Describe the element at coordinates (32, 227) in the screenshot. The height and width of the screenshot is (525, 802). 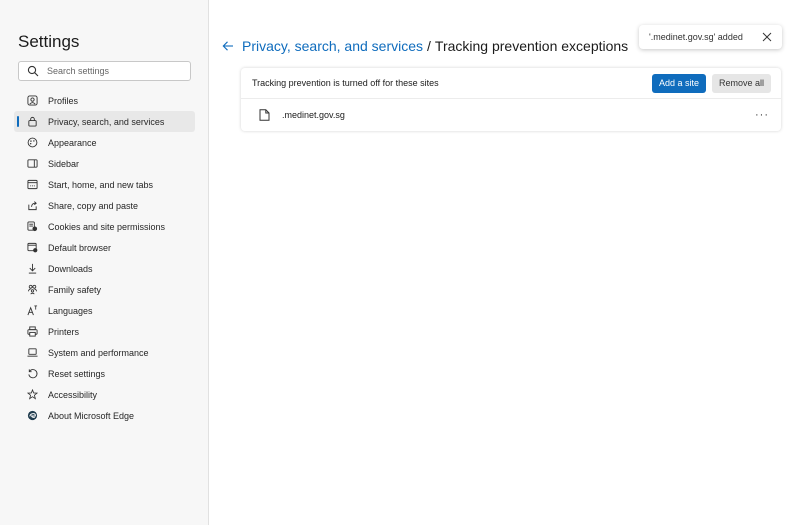
I see `cookies-icon` at that location.